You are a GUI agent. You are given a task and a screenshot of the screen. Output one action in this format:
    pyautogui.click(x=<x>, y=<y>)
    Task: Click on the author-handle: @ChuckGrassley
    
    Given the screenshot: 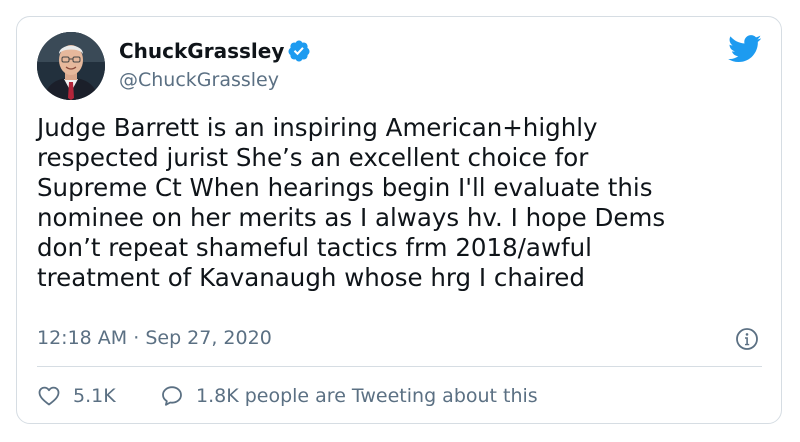 What is the action you would take?
    pyautogui.click(x=199, y=80)
    